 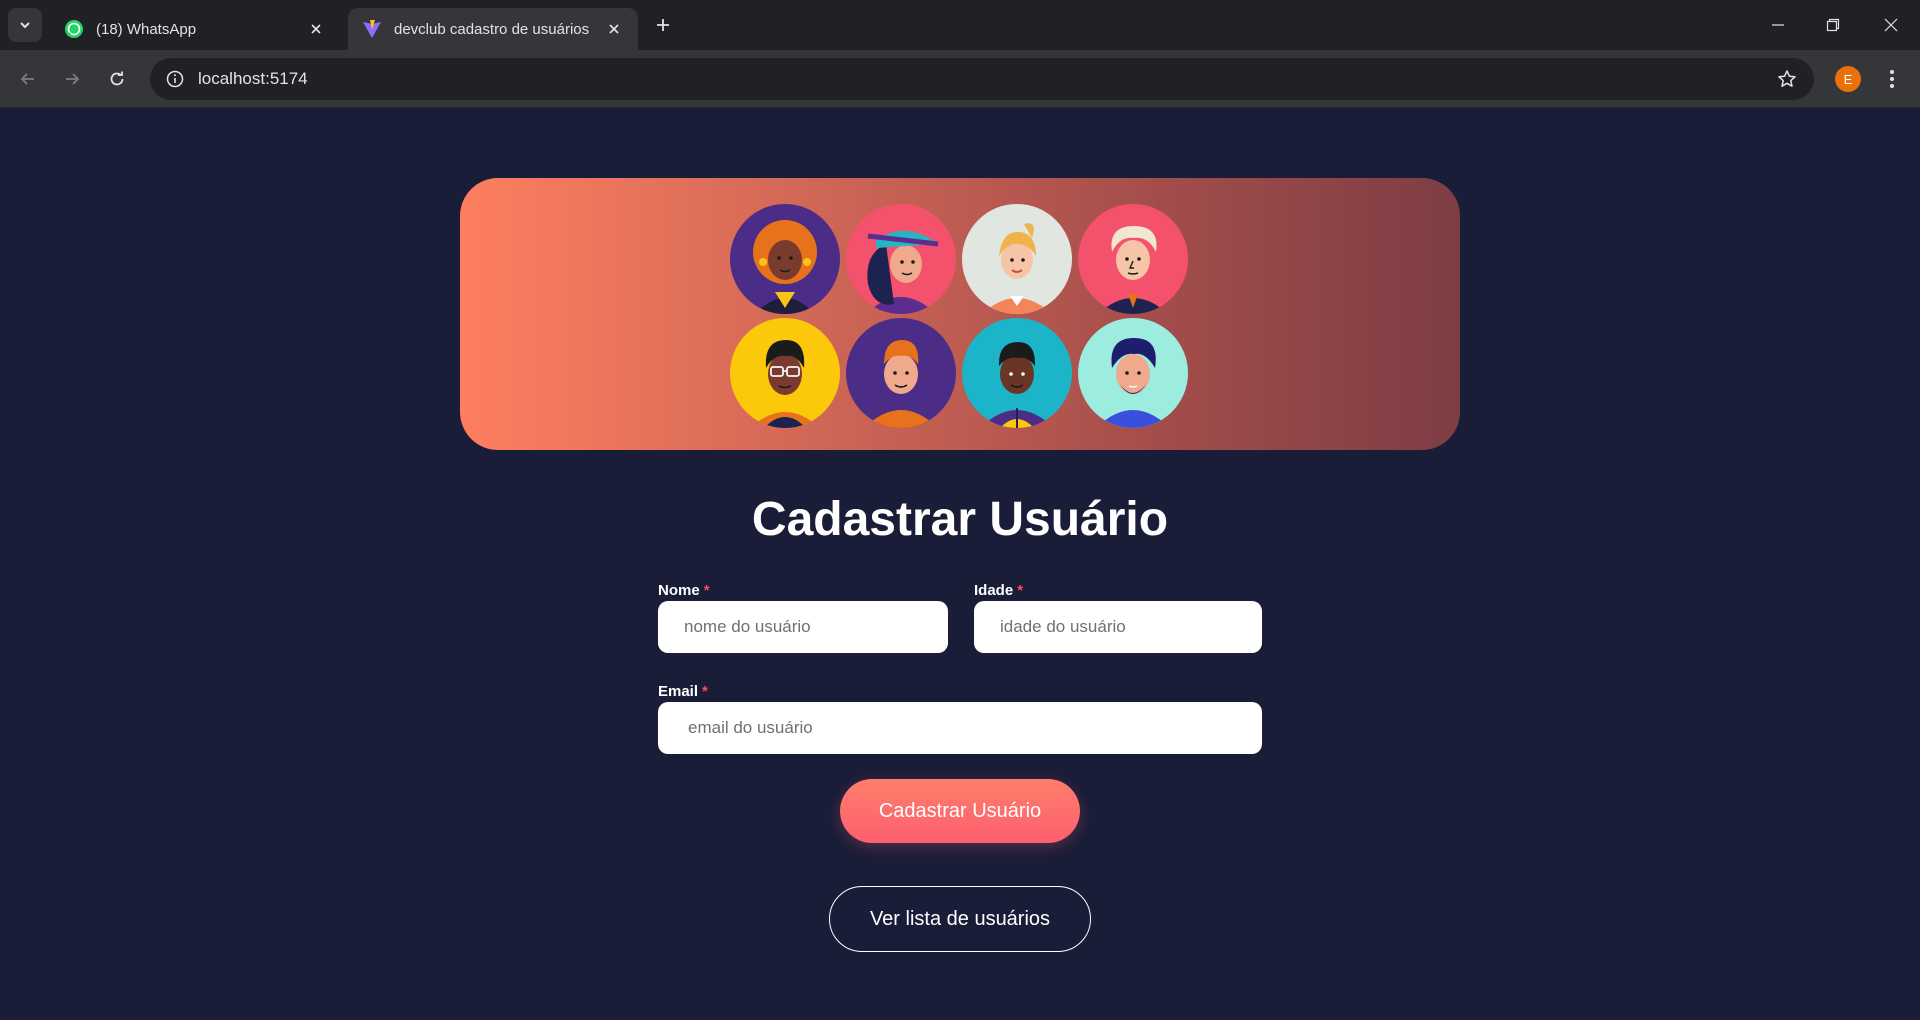 I want to click on reload-button, so click(x=117, y=79).